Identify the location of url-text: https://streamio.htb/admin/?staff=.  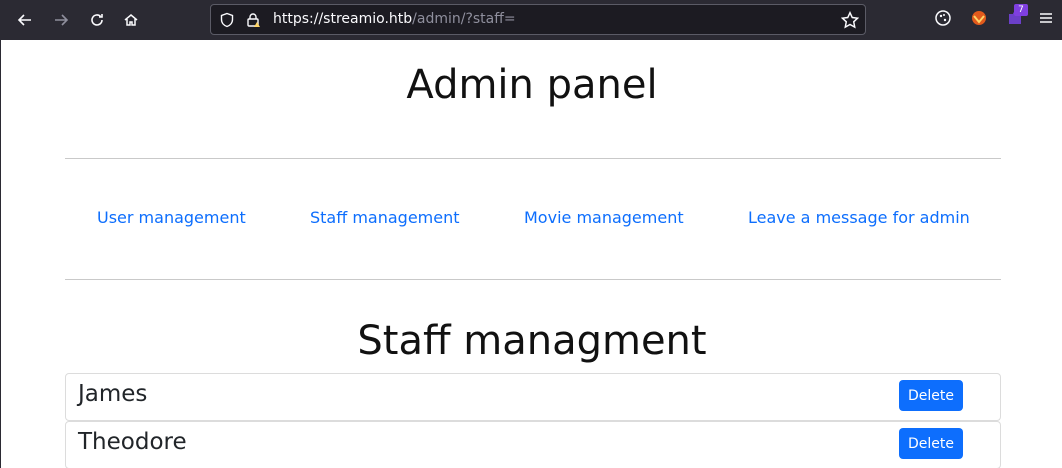
(394, 19).